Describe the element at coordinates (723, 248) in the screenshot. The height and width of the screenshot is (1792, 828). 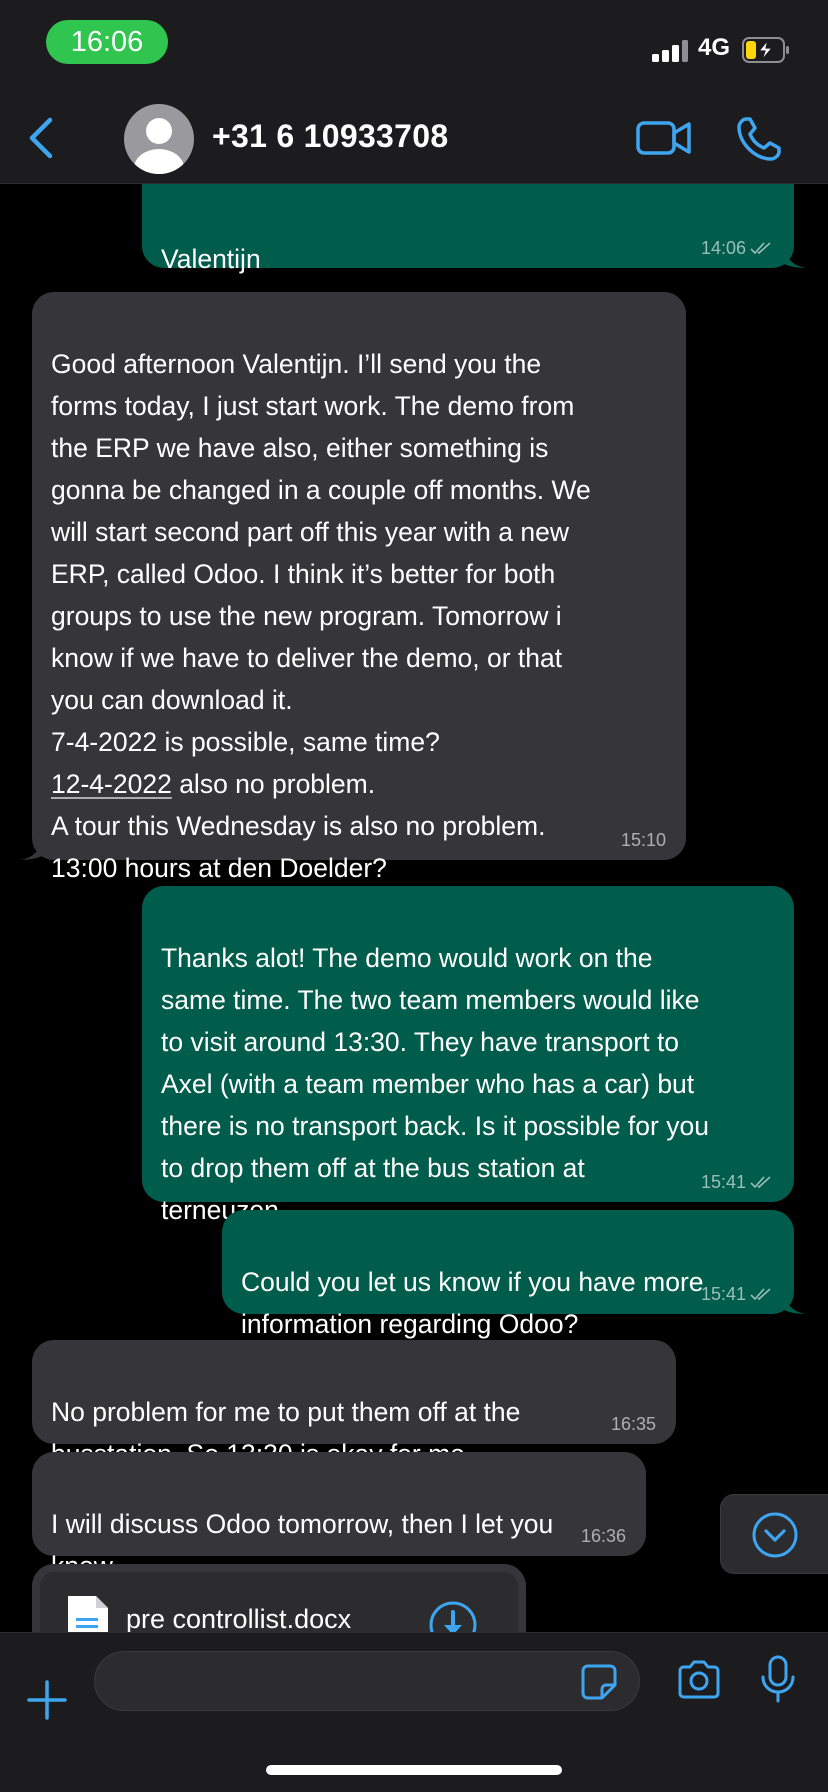
I see `message-time: 14:06` at that location.